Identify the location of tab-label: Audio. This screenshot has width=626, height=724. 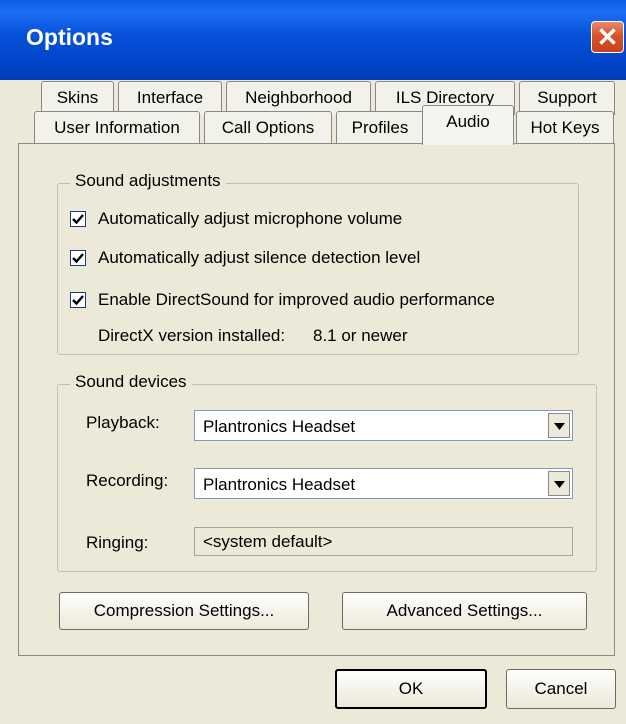
(468, 121).